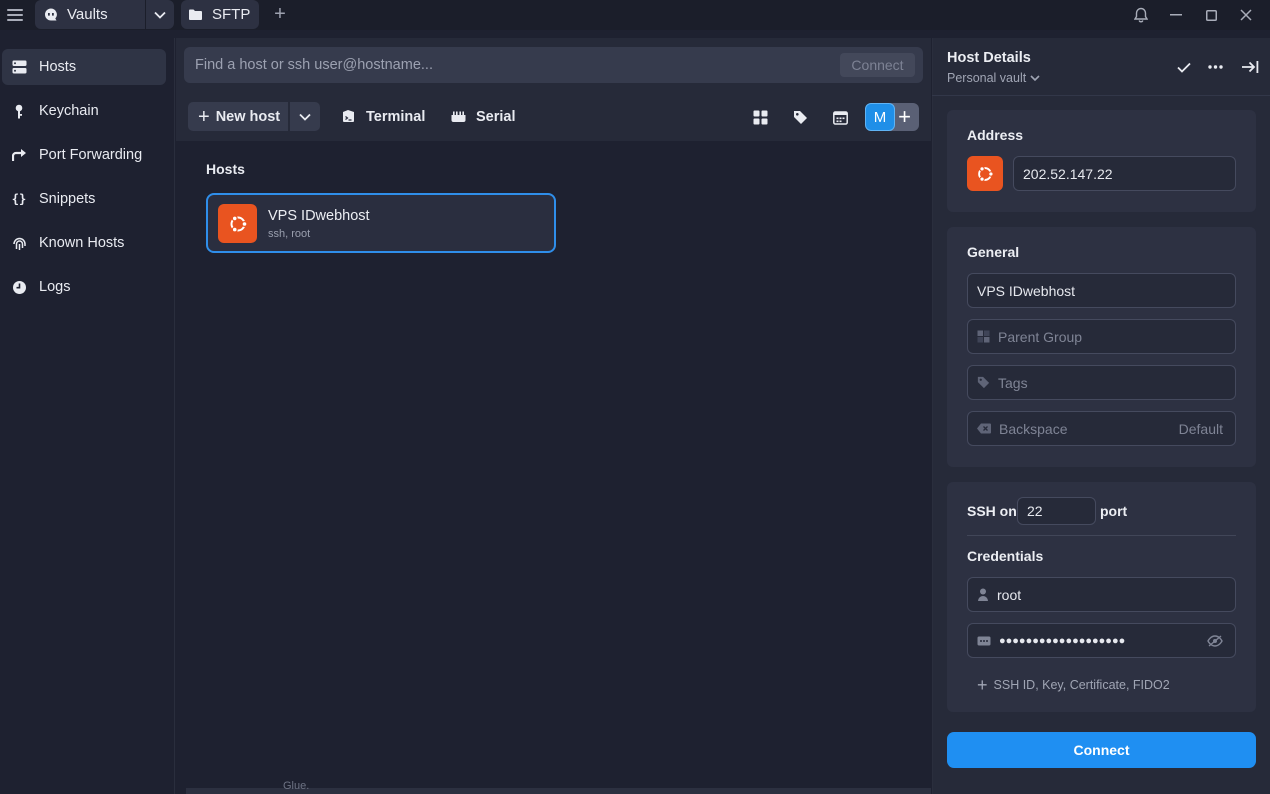 The image size is (1270, 794). What do you see at coordinates (19, 243) in the screenshot?
I see `fingerprint-icon` at bounding box center [19, 243].